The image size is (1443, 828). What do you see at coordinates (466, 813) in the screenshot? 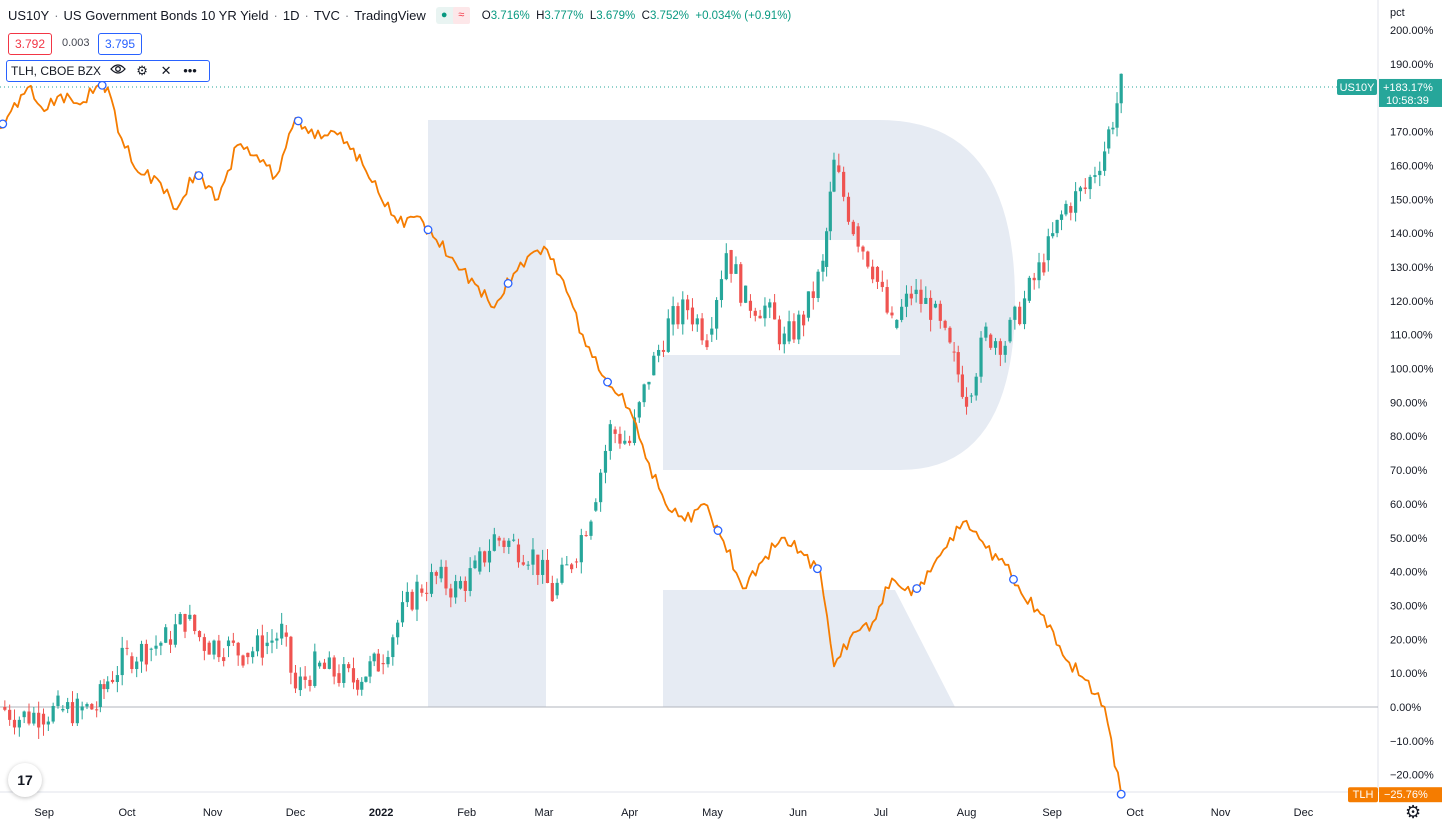
I see `x-tick-label: Feb` at bounding box center [466, 813].